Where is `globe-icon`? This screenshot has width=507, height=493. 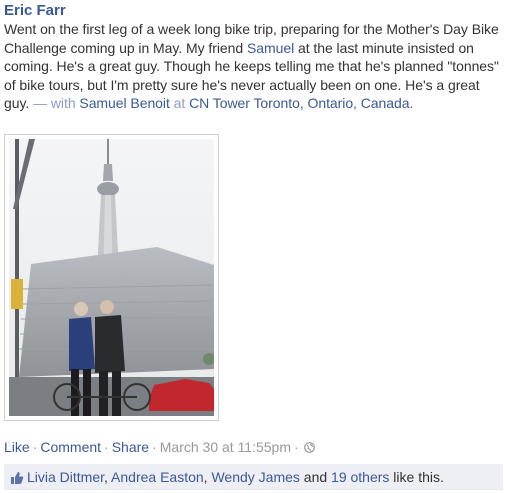 globe-icon is located at coordinates (309, 448).